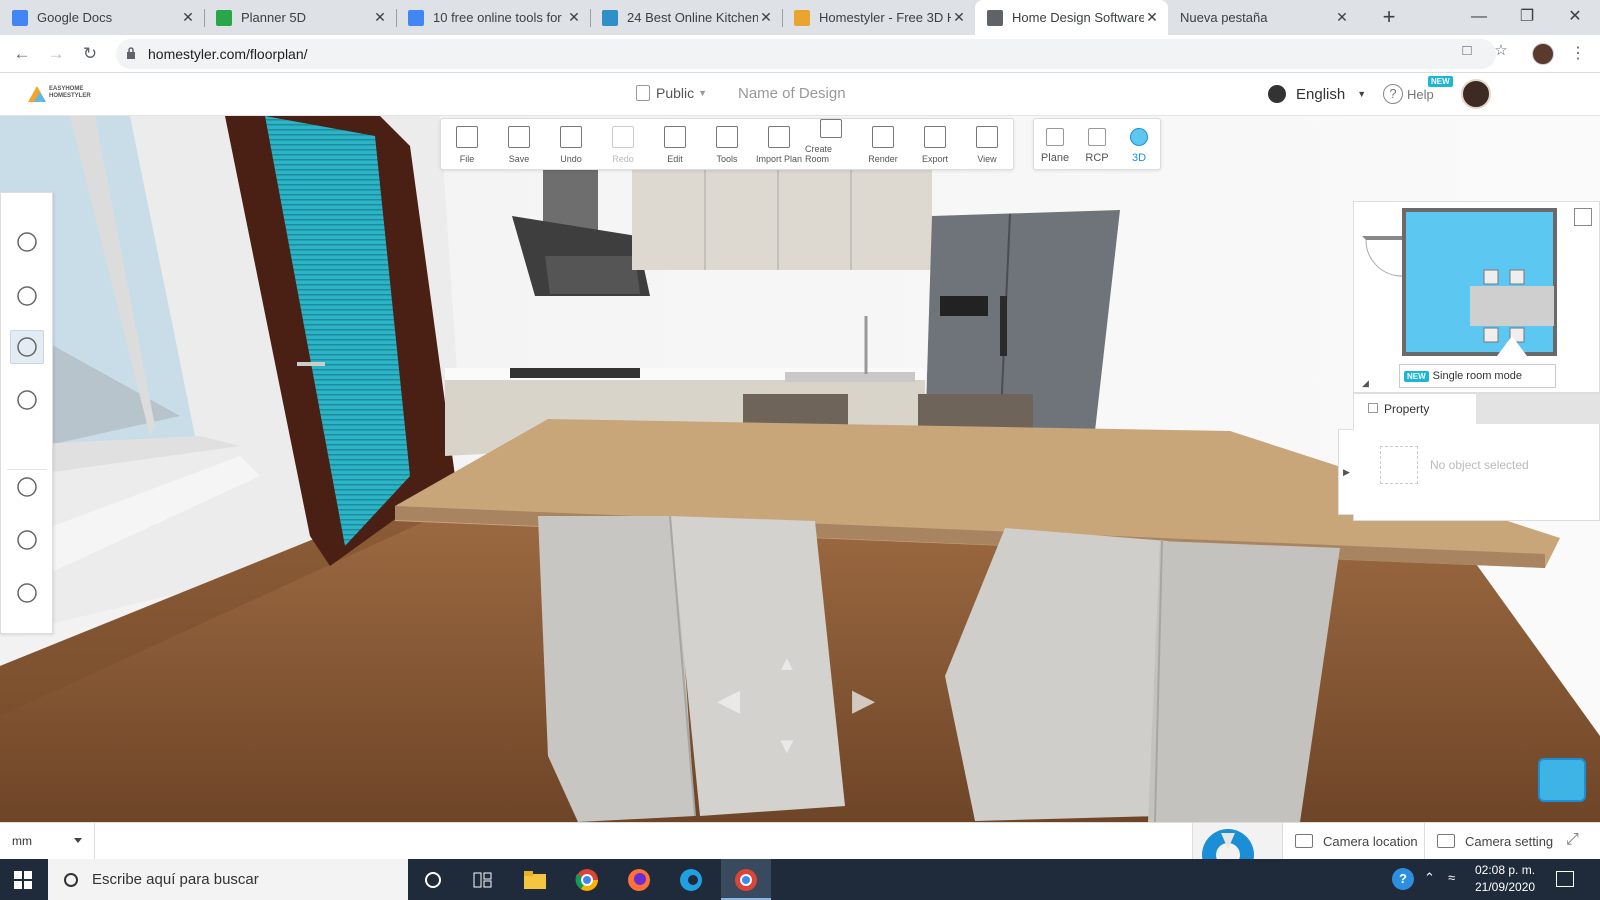 This screenshot has width=1600, height=900. I want to click on left-panel-compass-button, so click(27, 487).